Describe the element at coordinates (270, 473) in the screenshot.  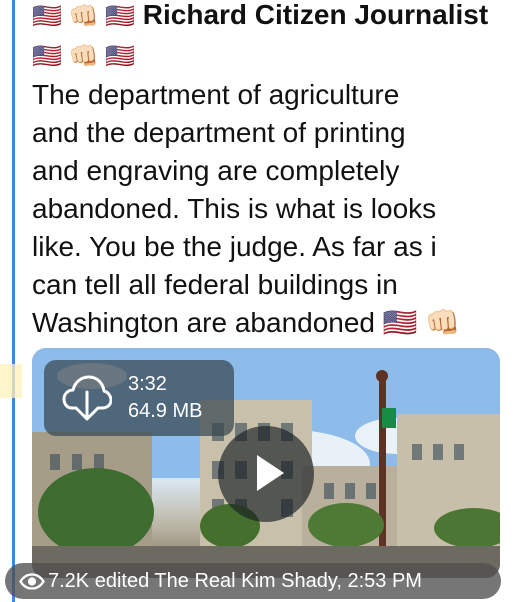
I see `play-icon` at that location.